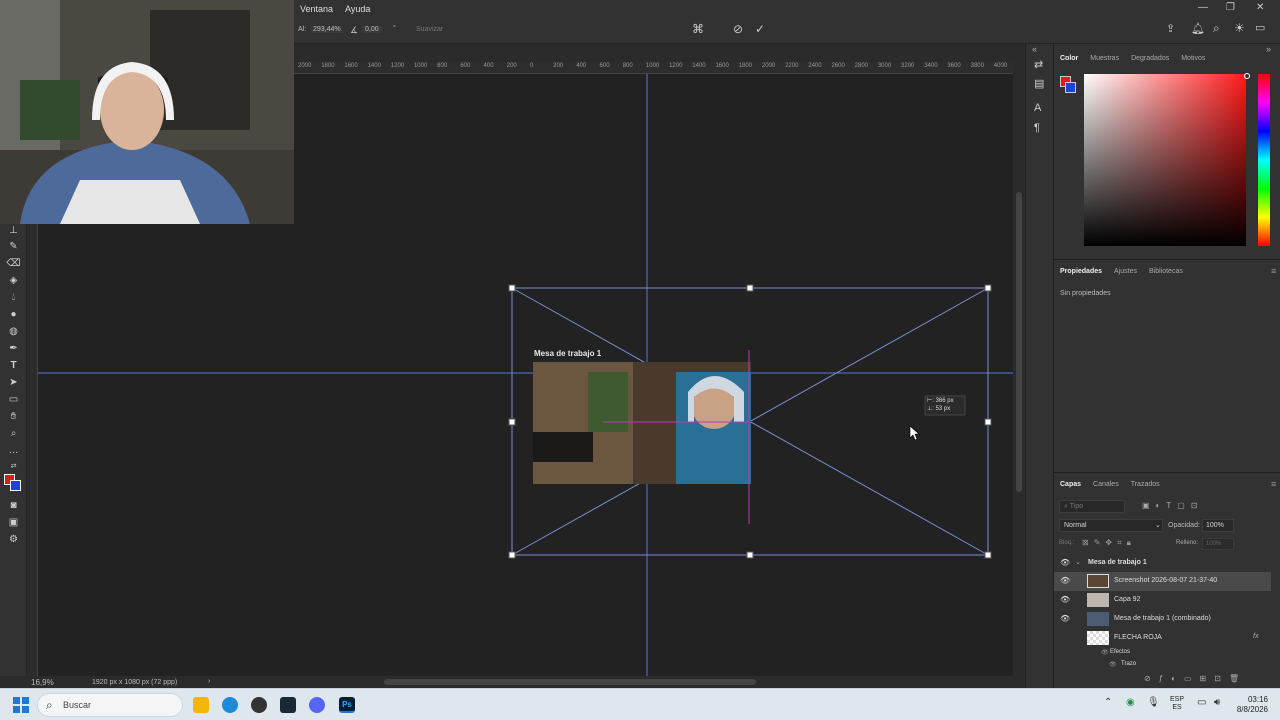  I want to click on share-icon: ⇪, so click(1170, 28).